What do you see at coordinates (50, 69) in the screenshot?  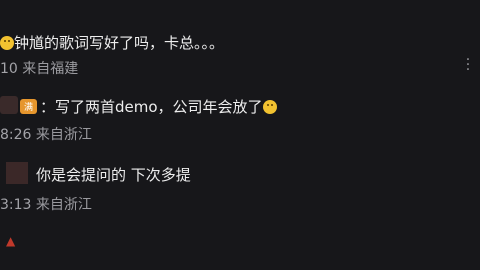 I see `comment-1-location: 来自福建` at bounding box center [50, 69].